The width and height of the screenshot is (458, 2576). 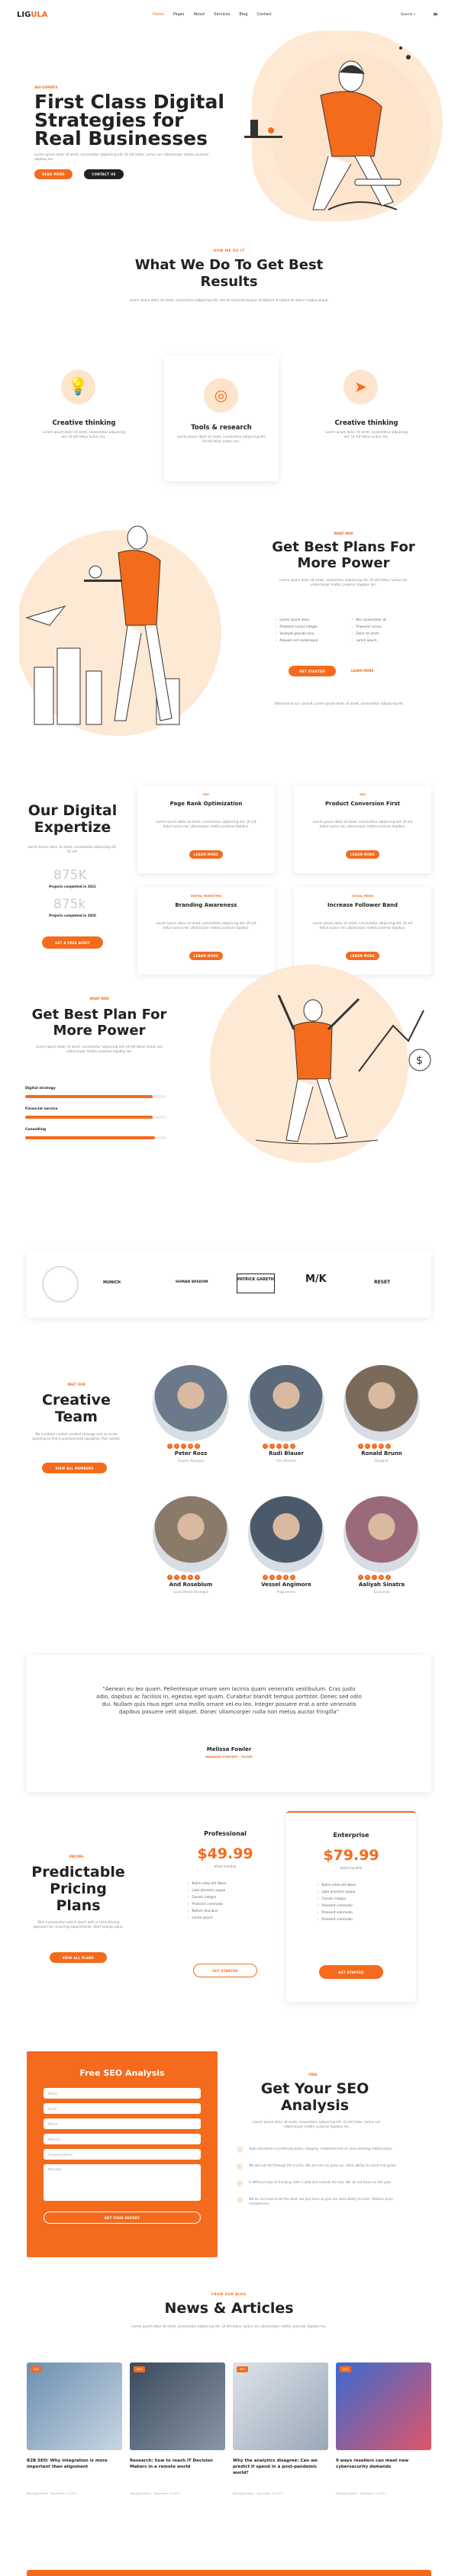 What do you see at coordinates (243, 14) in the screenshot?
I see `nav-blog: Blog` at bounding box center [243, 14].